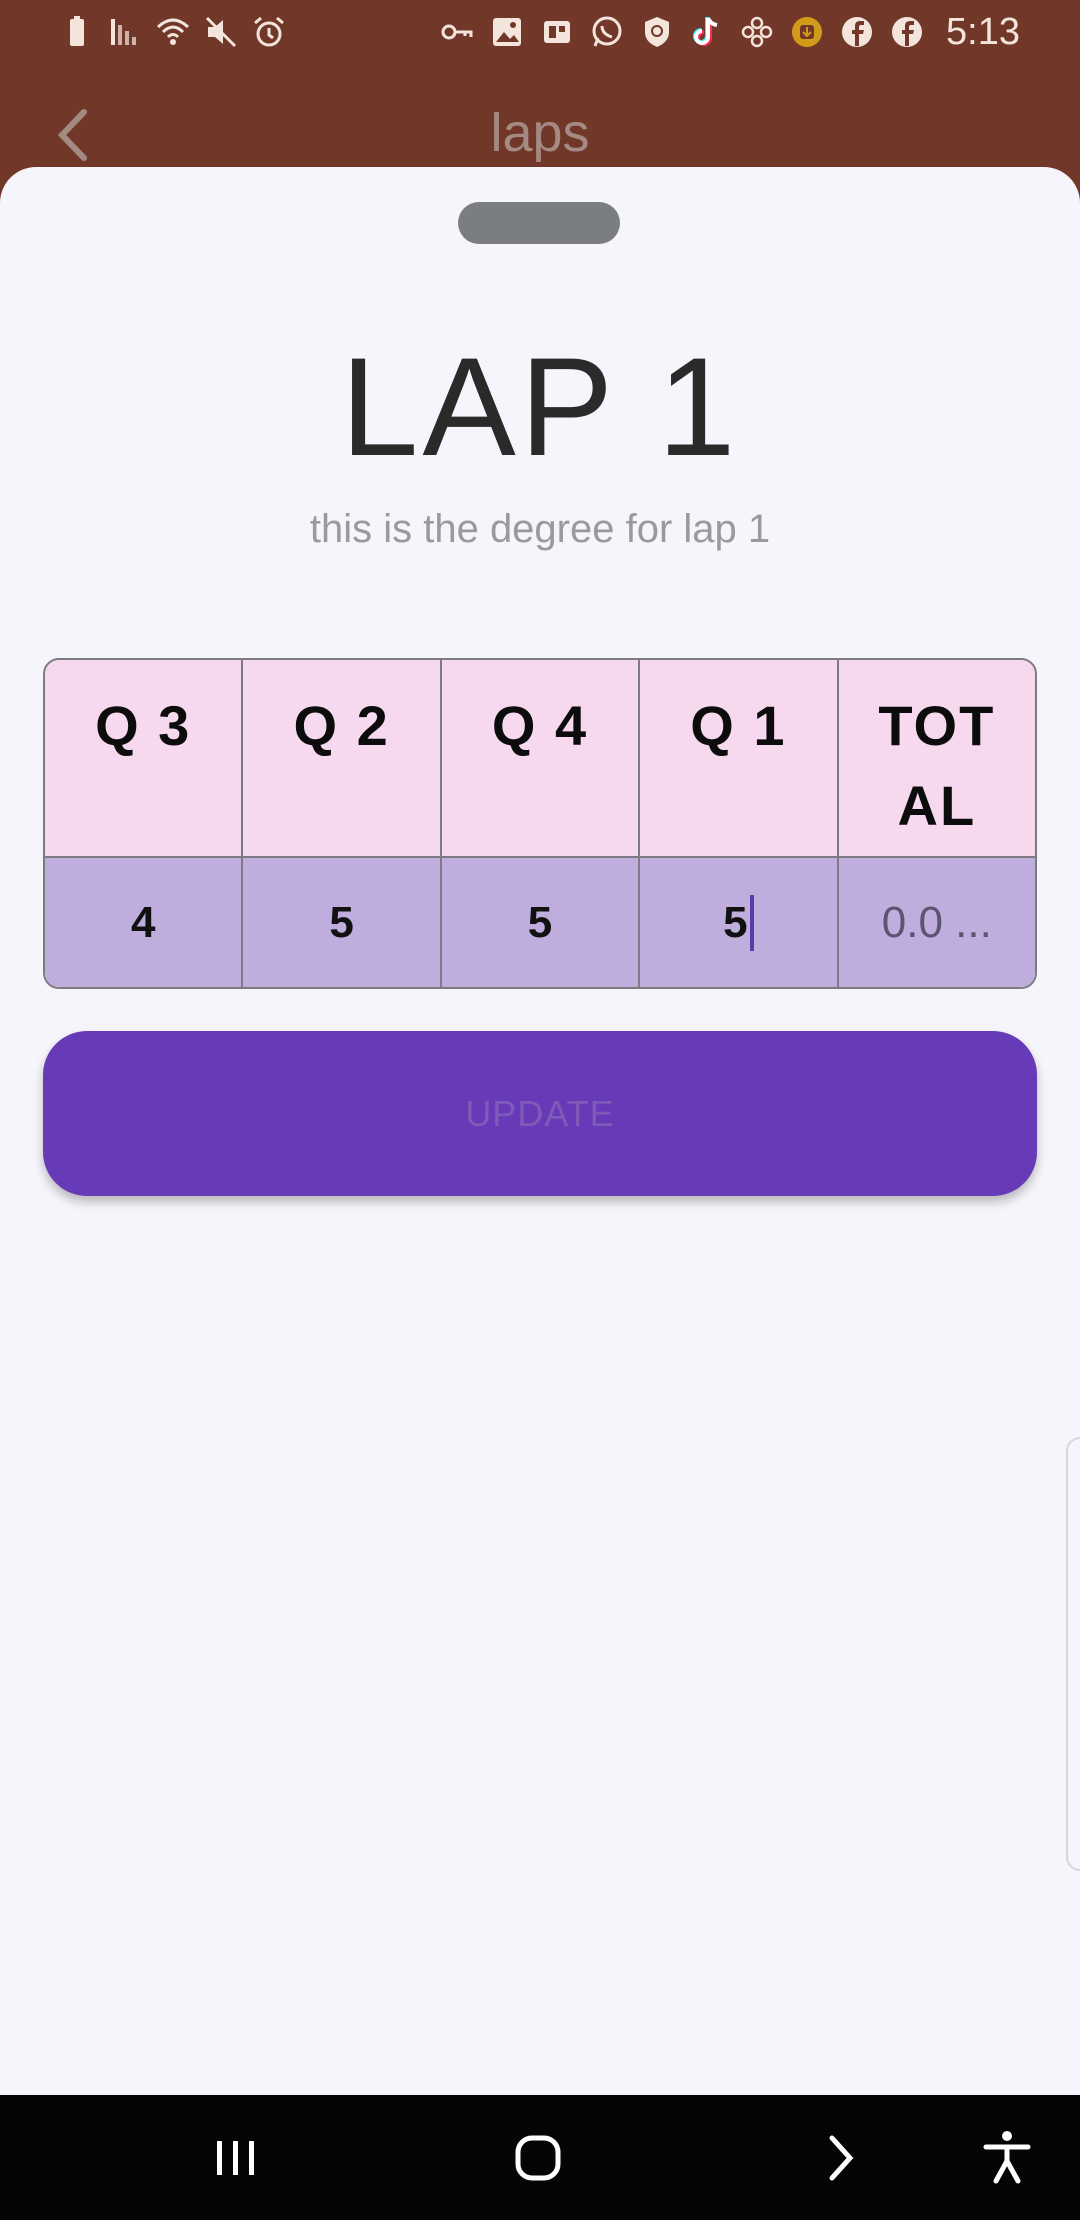 This screenshot has width=1080, height=2220. Describe the element at coordinates (269, 32) in the screenshot. I see `alarm-icon` at that location.